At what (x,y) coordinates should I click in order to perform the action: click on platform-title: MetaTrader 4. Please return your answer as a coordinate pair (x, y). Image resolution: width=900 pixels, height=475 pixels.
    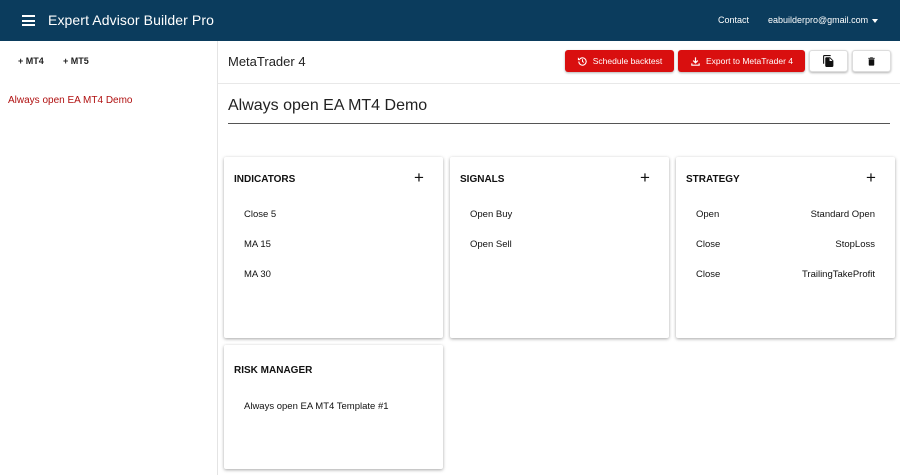
    Looking at the image, I should click on (267, 61).